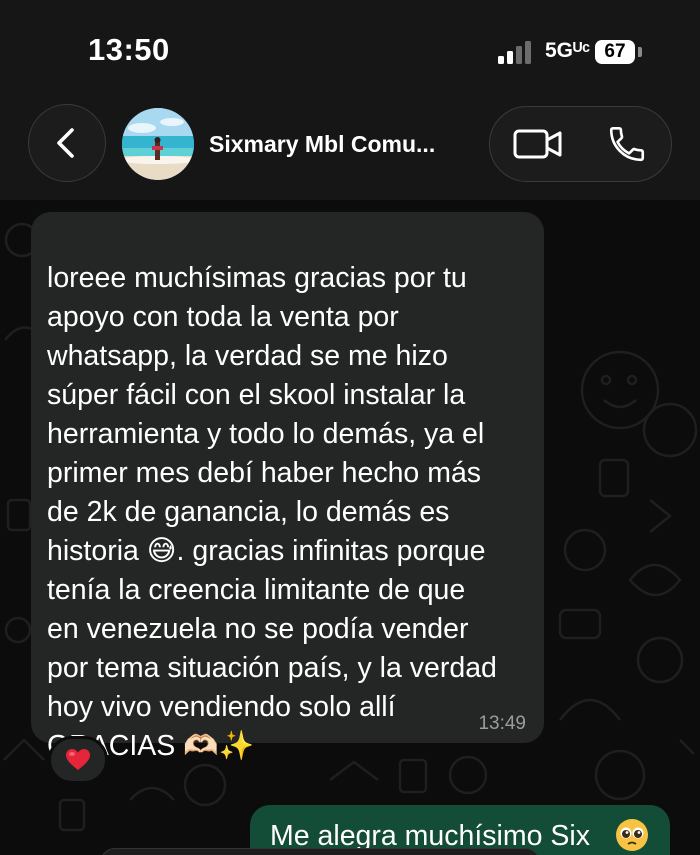 This screenshot has height=855, width=700. What do you see at coordinates (129, 49) in the screenshot?
I see `status-time: 13:50` at bounding box center [129, 49].